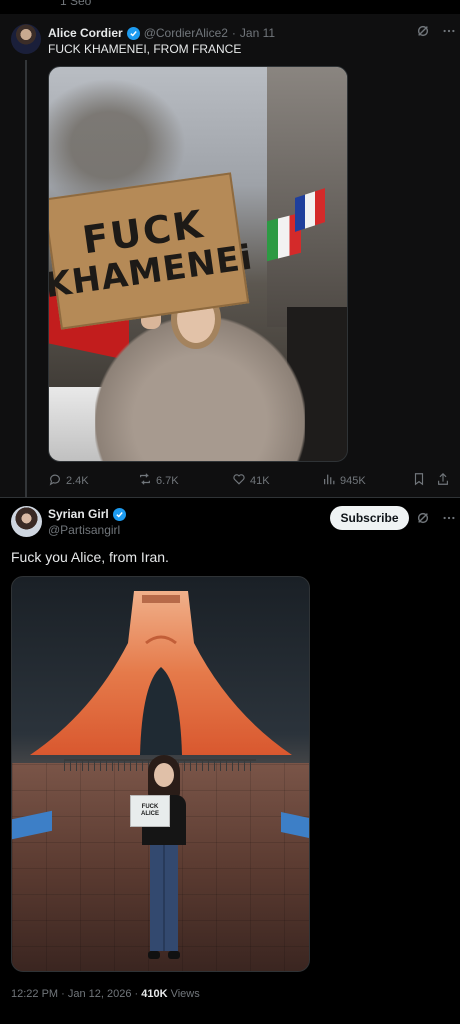 Image resolution: width=460 pixels, height=1024 pixels. Describe the element at coordinates (167, 480) in the screenshot. I see `repost-count: 6.7K` at that location.